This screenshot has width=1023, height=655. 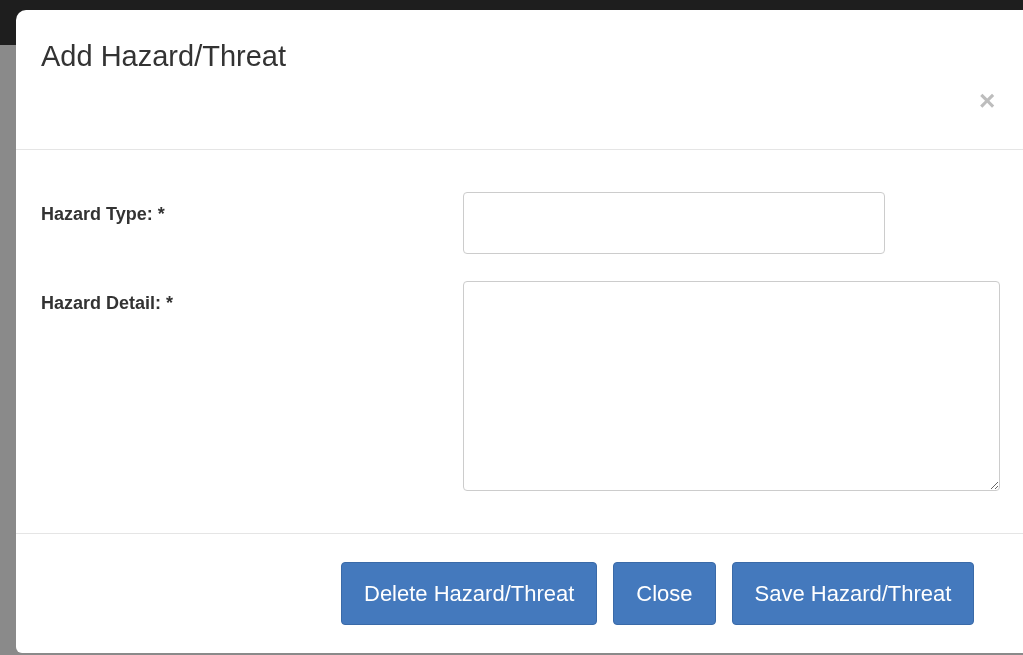 What do you see at coordinates (163, 56) in the screenshot?
I see `dialog-title: Add Hazard/Threat` at bounding box center [163, 56].